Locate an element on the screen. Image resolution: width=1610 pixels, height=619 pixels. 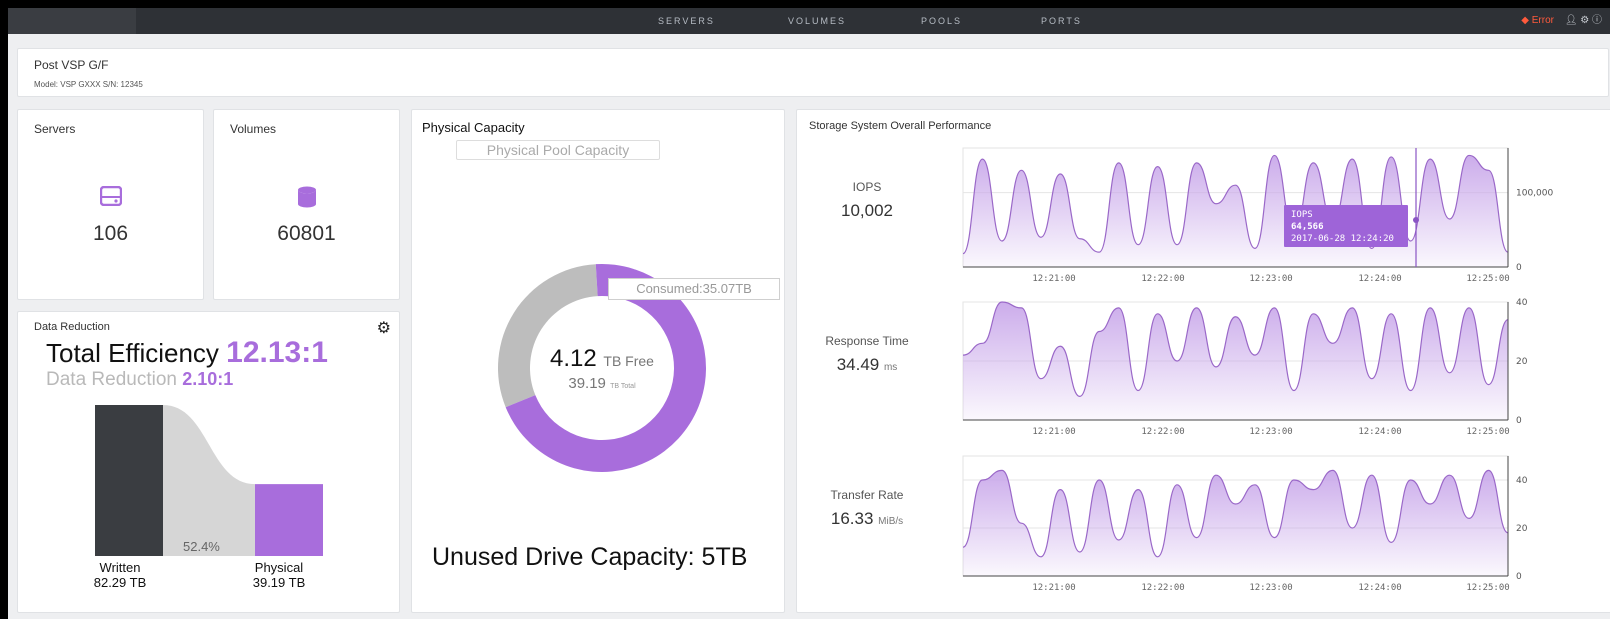
gear-icon: ⚙ is located at coordinates (1584, 20).